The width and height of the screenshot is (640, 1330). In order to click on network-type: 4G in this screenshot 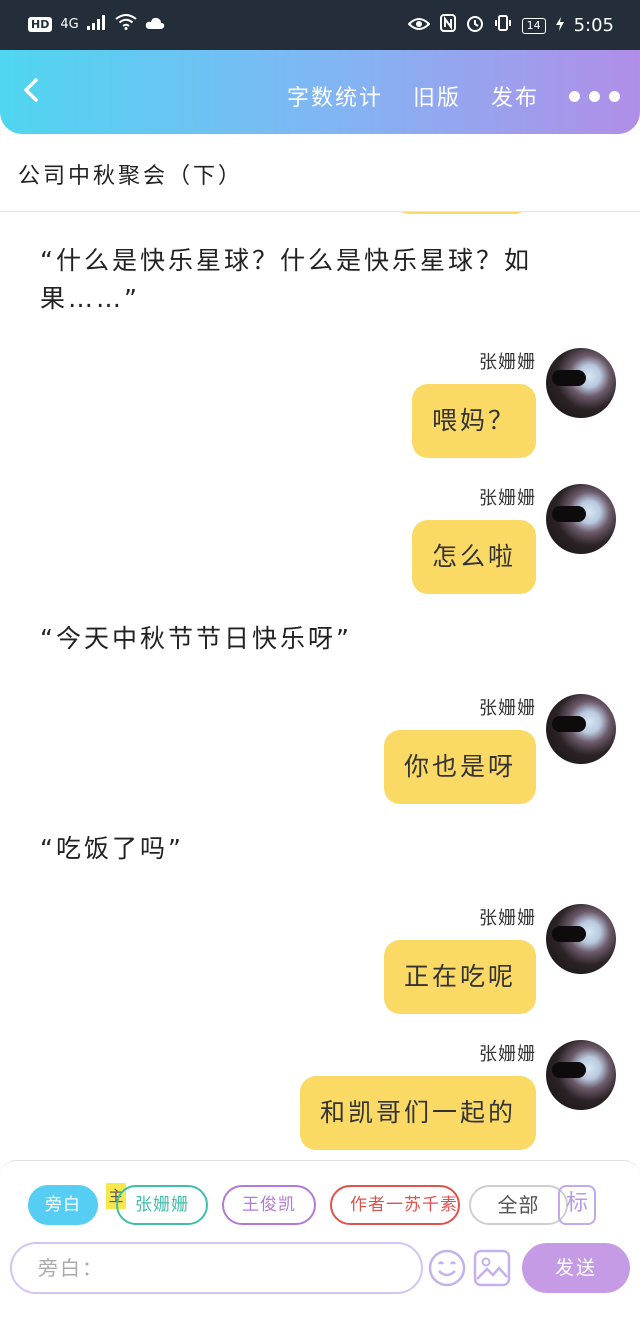, I will do `click(69, 24)`.